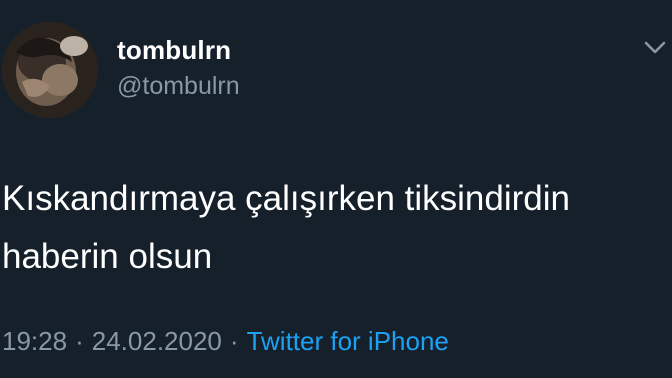 The height and width of the screenshot is (378, 672). Describe the element at coordinates (178, 86) in the screenshot. I see `user-handle: @tombulrn` at that location.